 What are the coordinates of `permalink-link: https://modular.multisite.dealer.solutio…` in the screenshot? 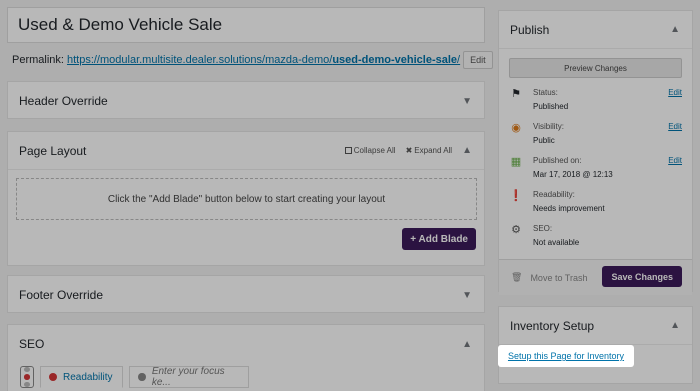 It's located at (263, 60).